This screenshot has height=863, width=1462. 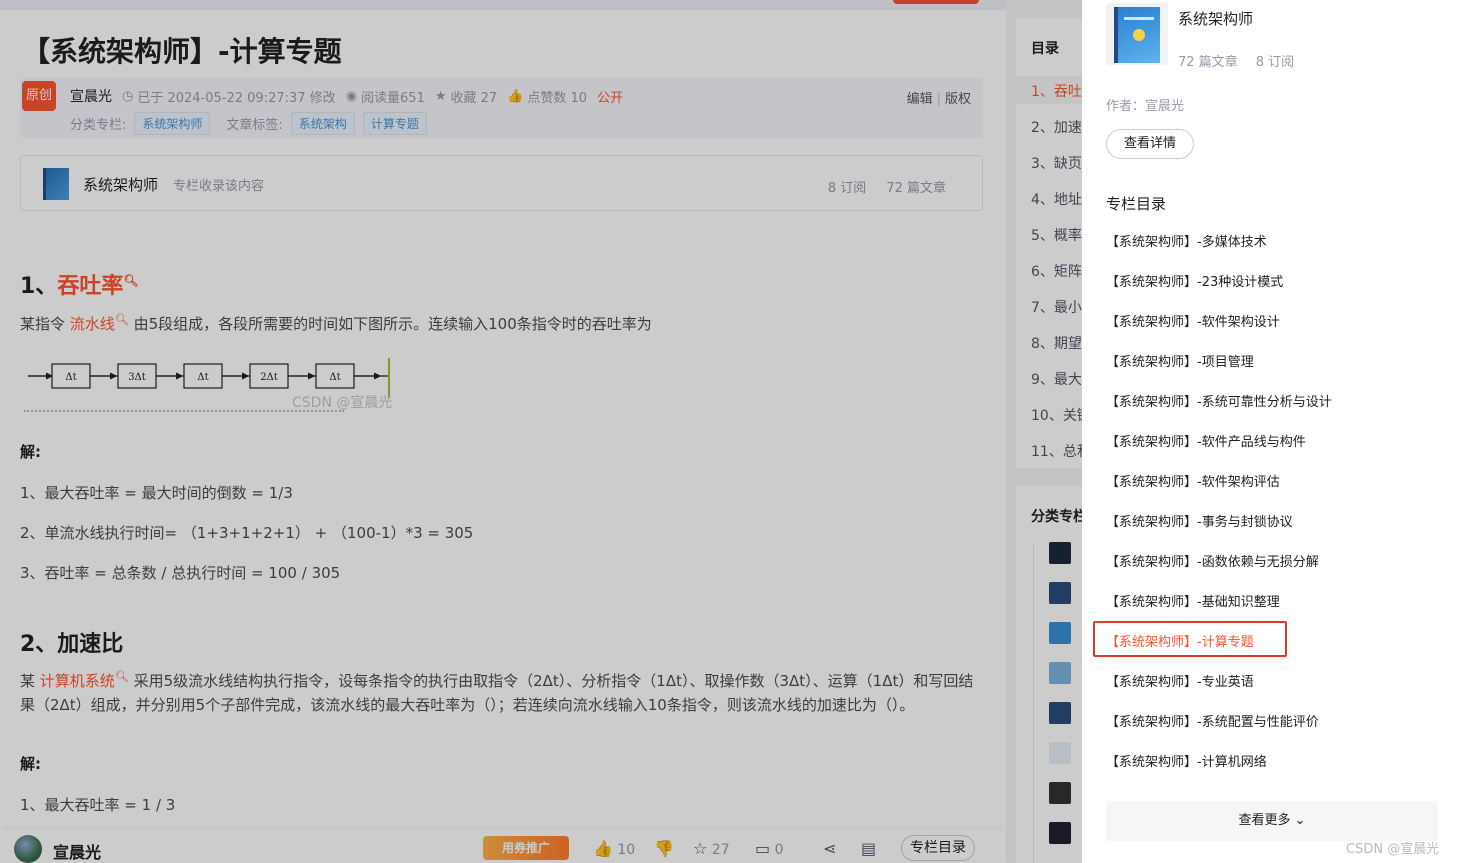 What do you see at coordinates (1150, 144) in the screenshot?
I see `view-detail-button: 查看详情` at bounding box center [1150, 144].